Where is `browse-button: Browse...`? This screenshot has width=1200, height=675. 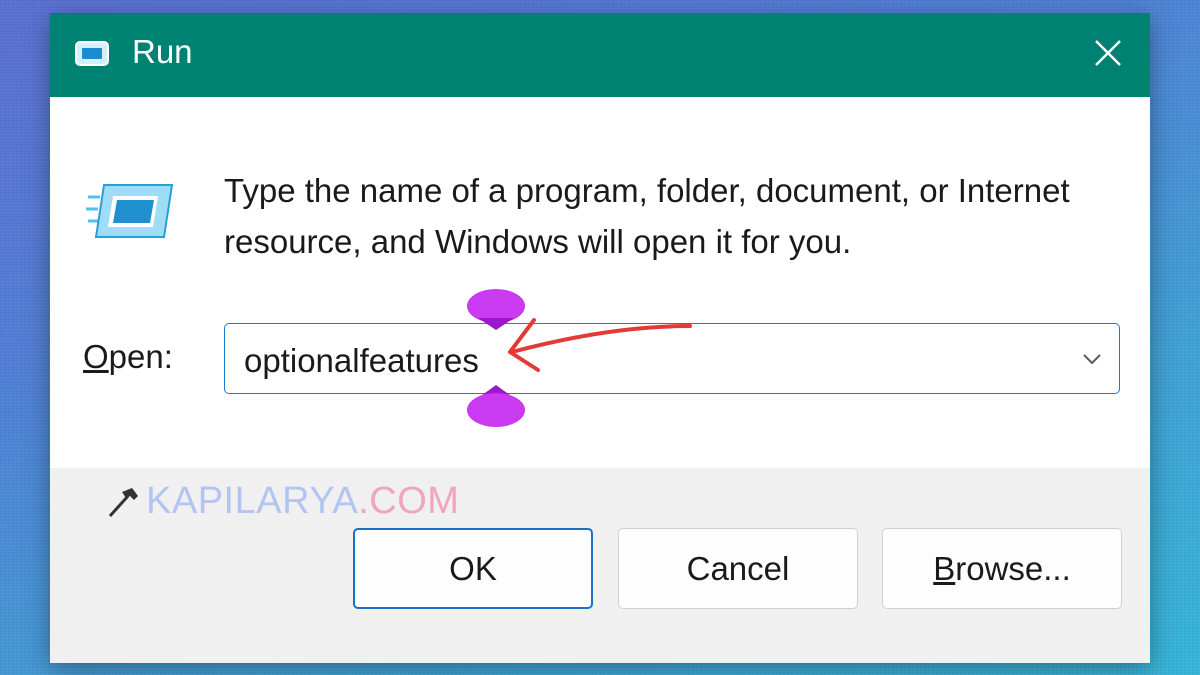 browse-button: Browse... is located at coordinates (1002, 568).